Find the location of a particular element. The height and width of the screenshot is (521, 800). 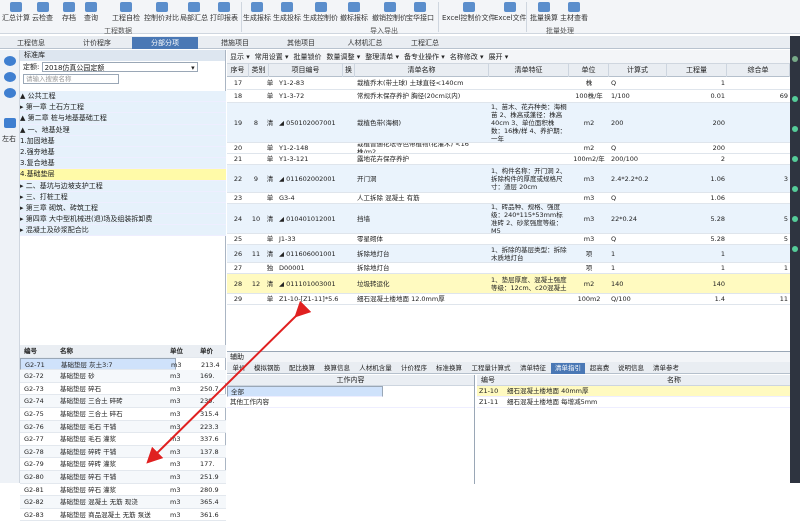

tree-item: ▸ 第四章 大中型机械进(退)场及组装拆卸费 is located at coordinates (123, 220).